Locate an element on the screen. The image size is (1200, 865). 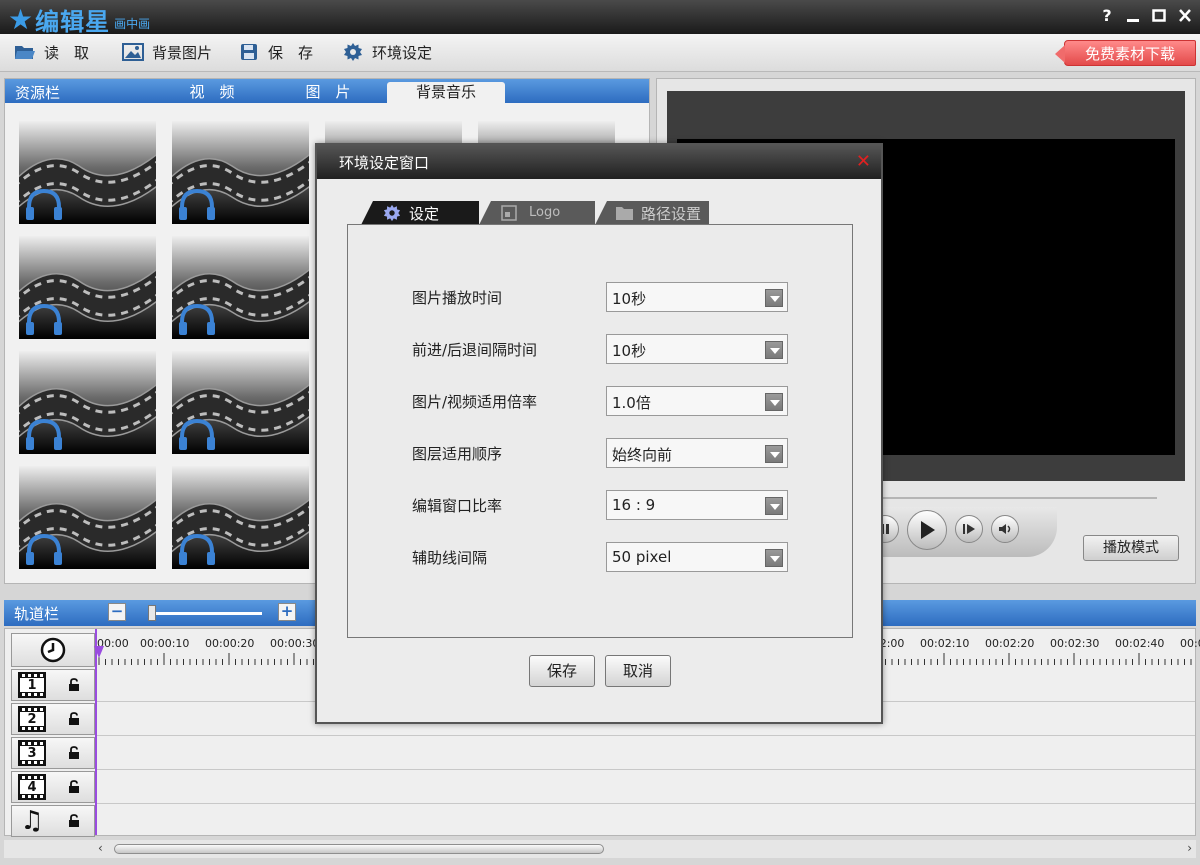
scroll-right-arrow-icon: › is located at coordinates (1189, 848).